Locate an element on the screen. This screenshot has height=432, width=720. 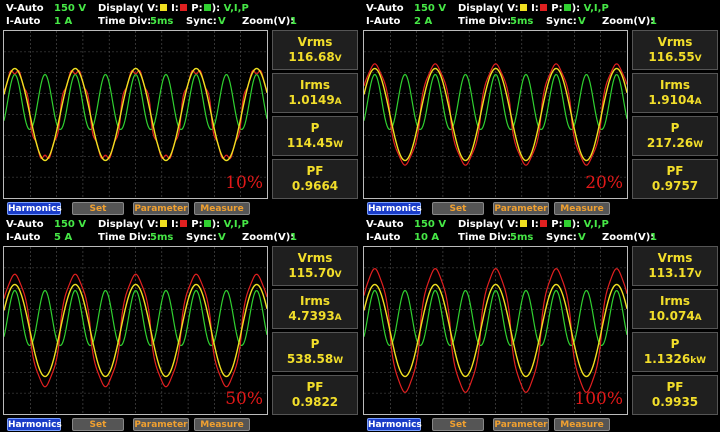
current-color-icon is located at coordinates (183, 223).